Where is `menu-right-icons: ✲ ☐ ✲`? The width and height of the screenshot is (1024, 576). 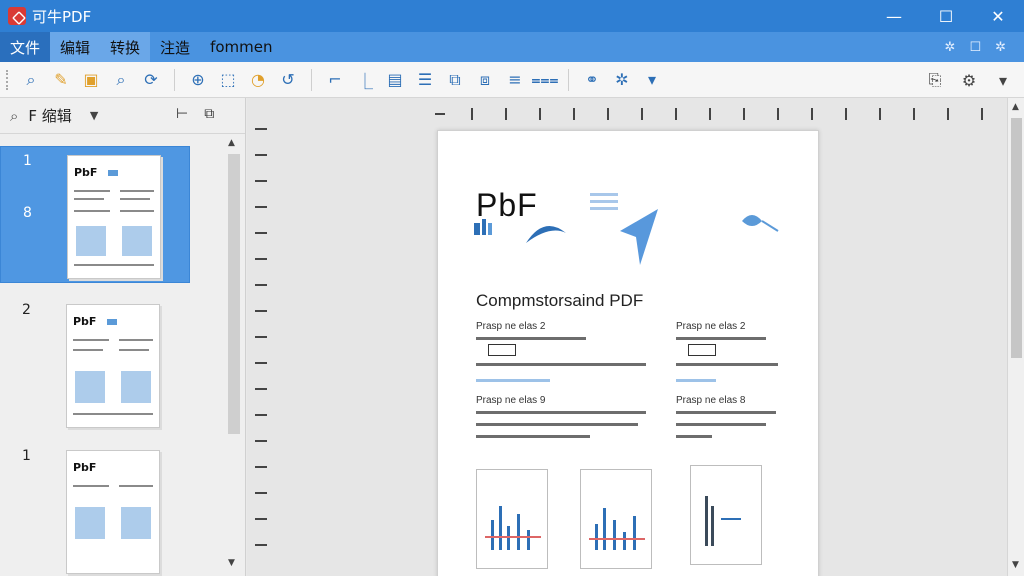 menu-right-icons: ✲ ☐ ✲ is located at coordinates (975, 47).